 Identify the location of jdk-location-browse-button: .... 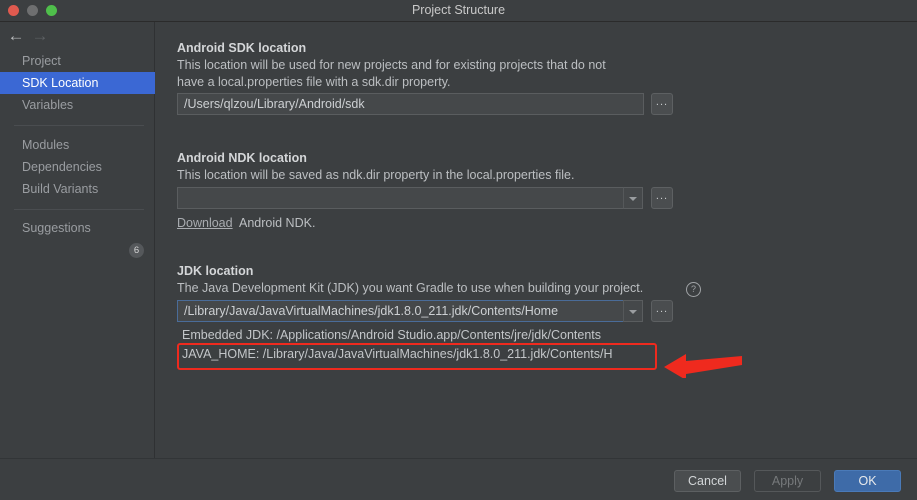
(662, 311).